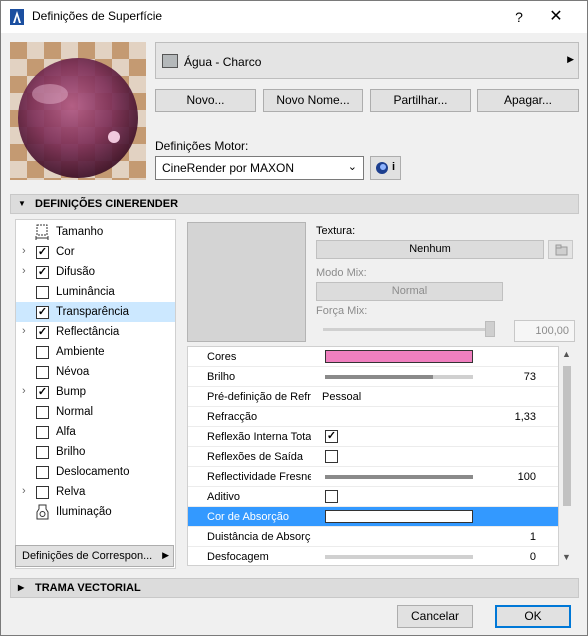 The image size is (588, 636). What do you see at coordinates (95, 432) in the screenshot?
I see `channel-item: Alfa` at bounding box center [95, 432].